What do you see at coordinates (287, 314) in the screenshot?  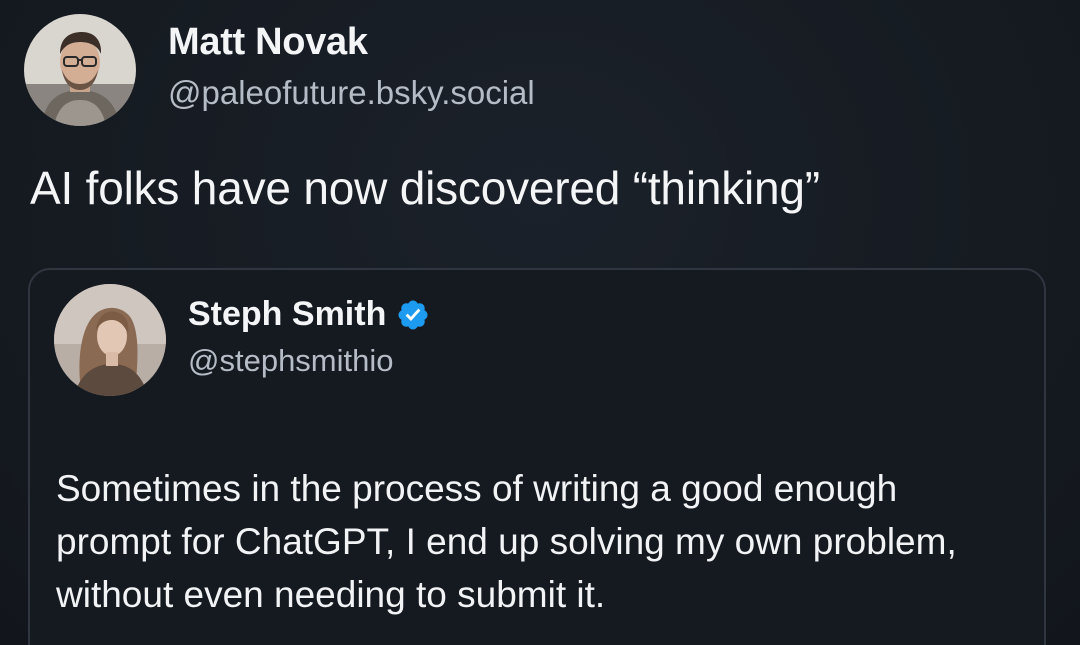 I see `quoted-author-name: Steph Smith` at bounding box center [287, 314].